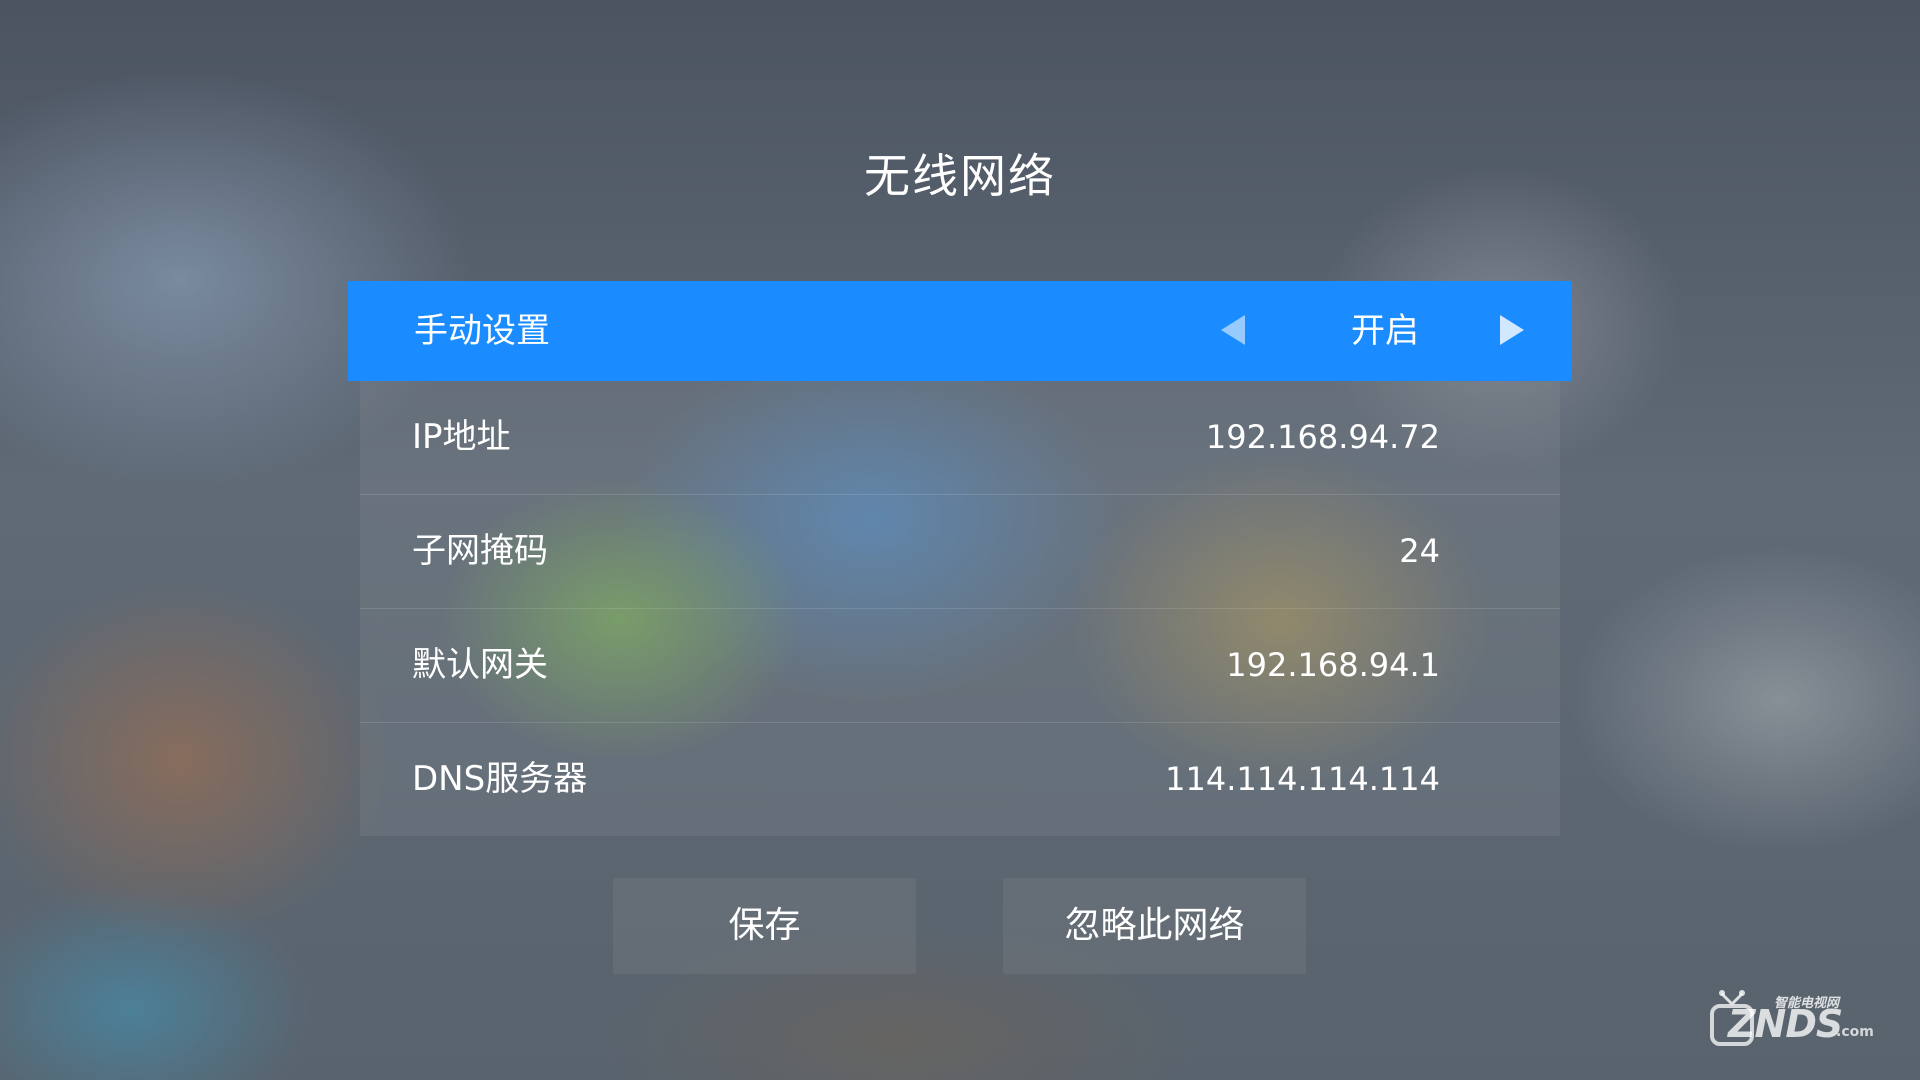  Describe the element at coordinates (1333, 665) in the screenshot. I see `default-gateway-value: 192.168.94.1` at that location.